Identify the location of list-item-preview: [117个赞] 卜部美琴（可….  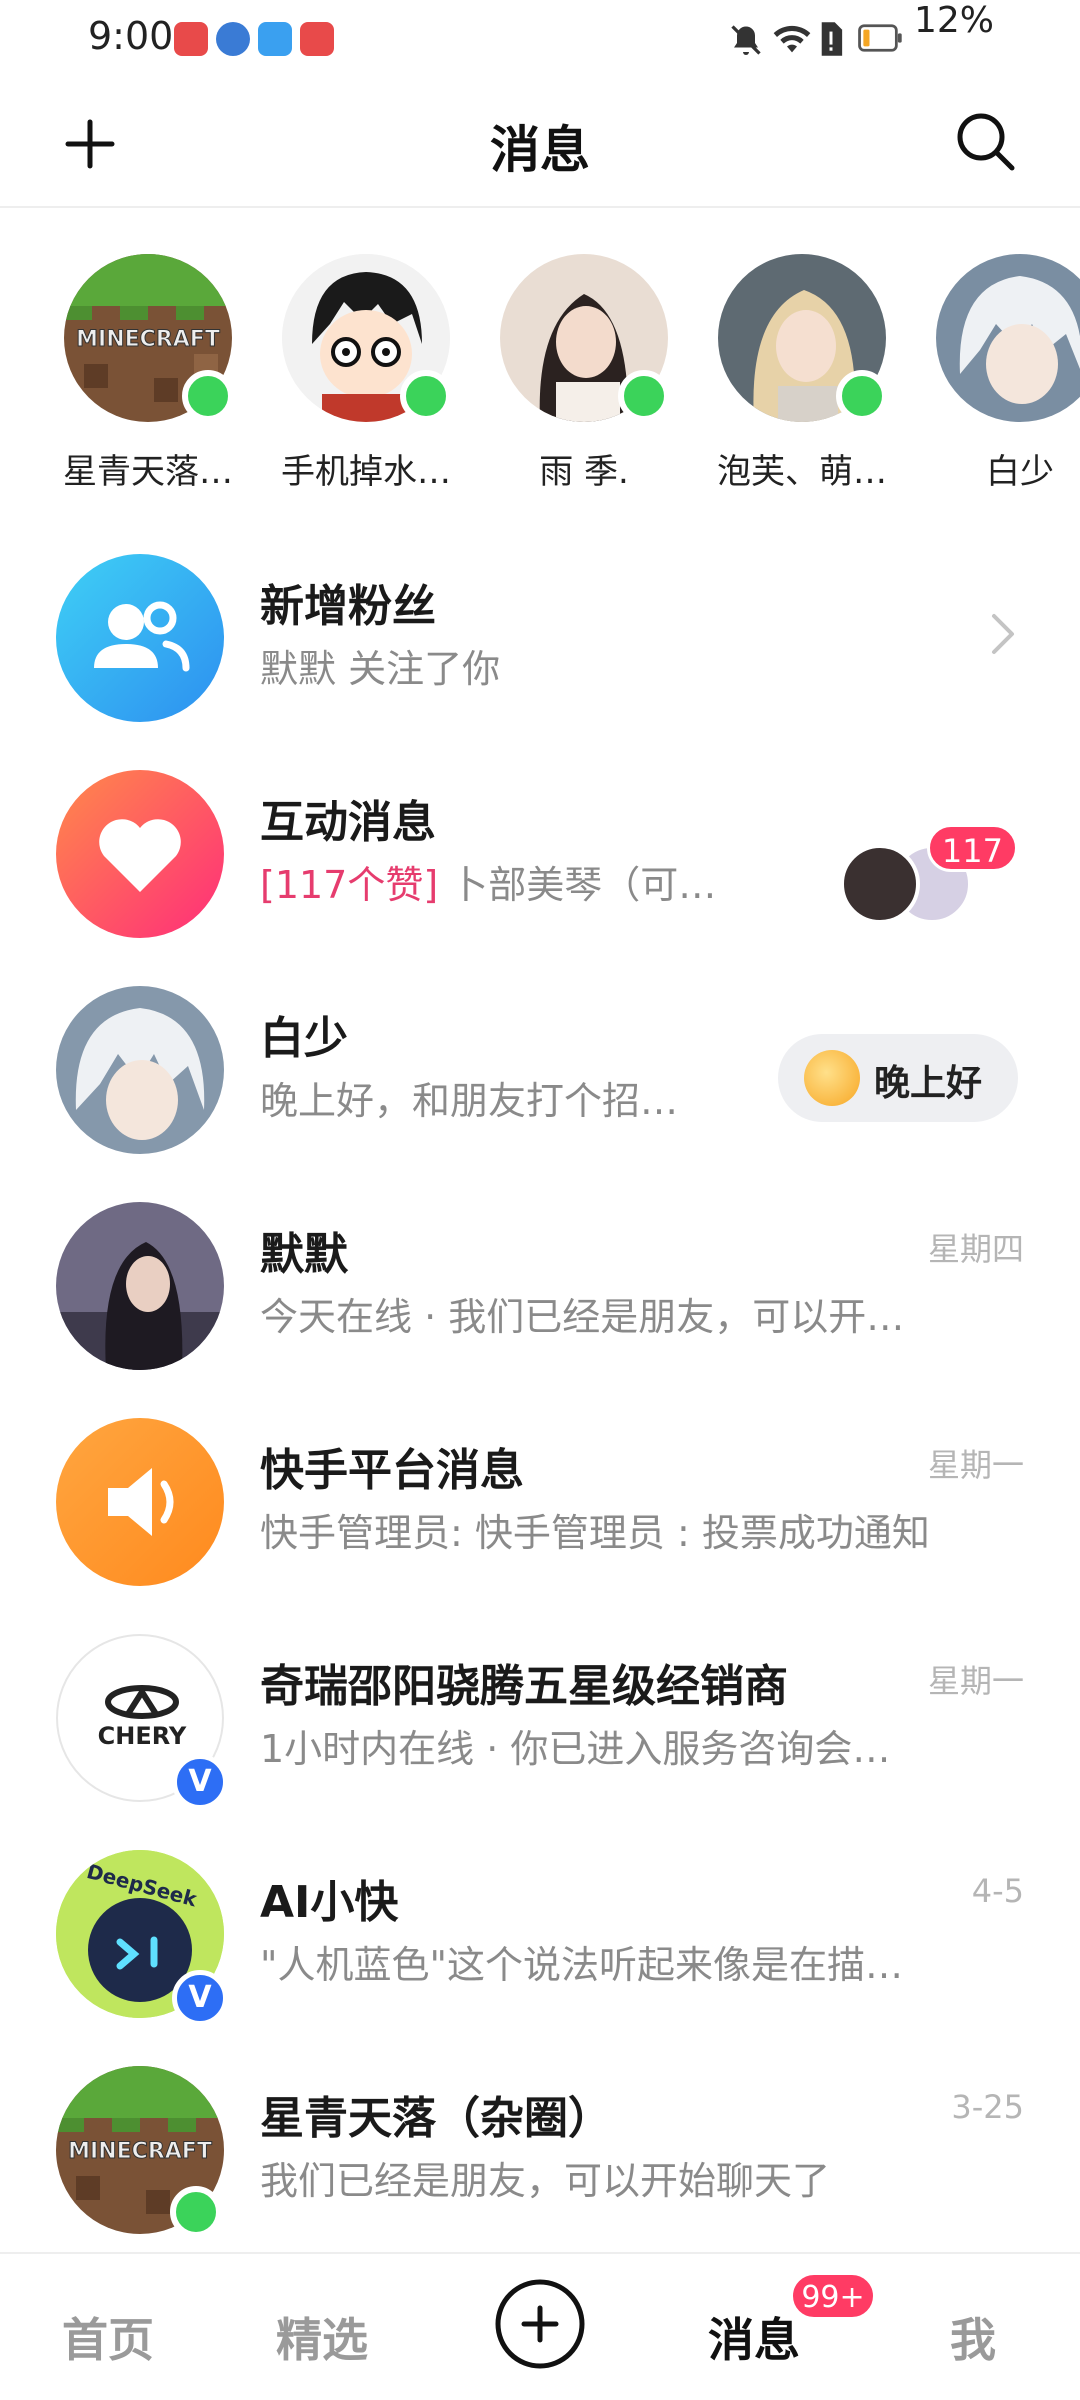
(488, 881).